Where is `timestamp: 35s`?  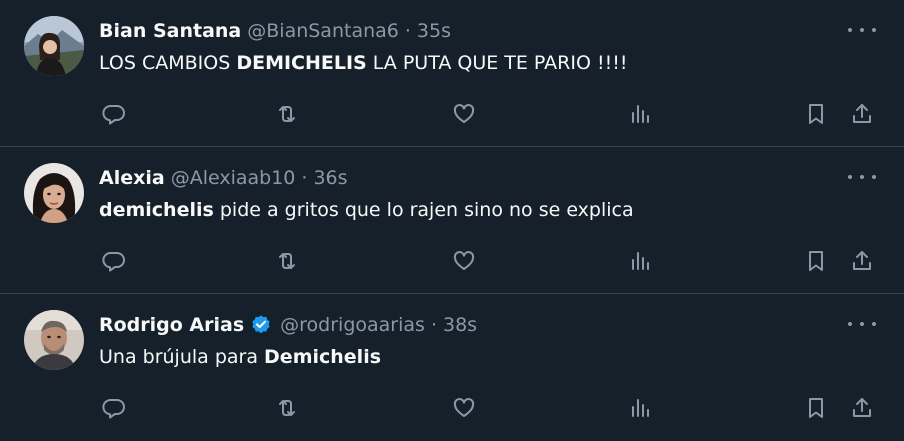
timestamp: 35s is located at coordinates (434, 31).